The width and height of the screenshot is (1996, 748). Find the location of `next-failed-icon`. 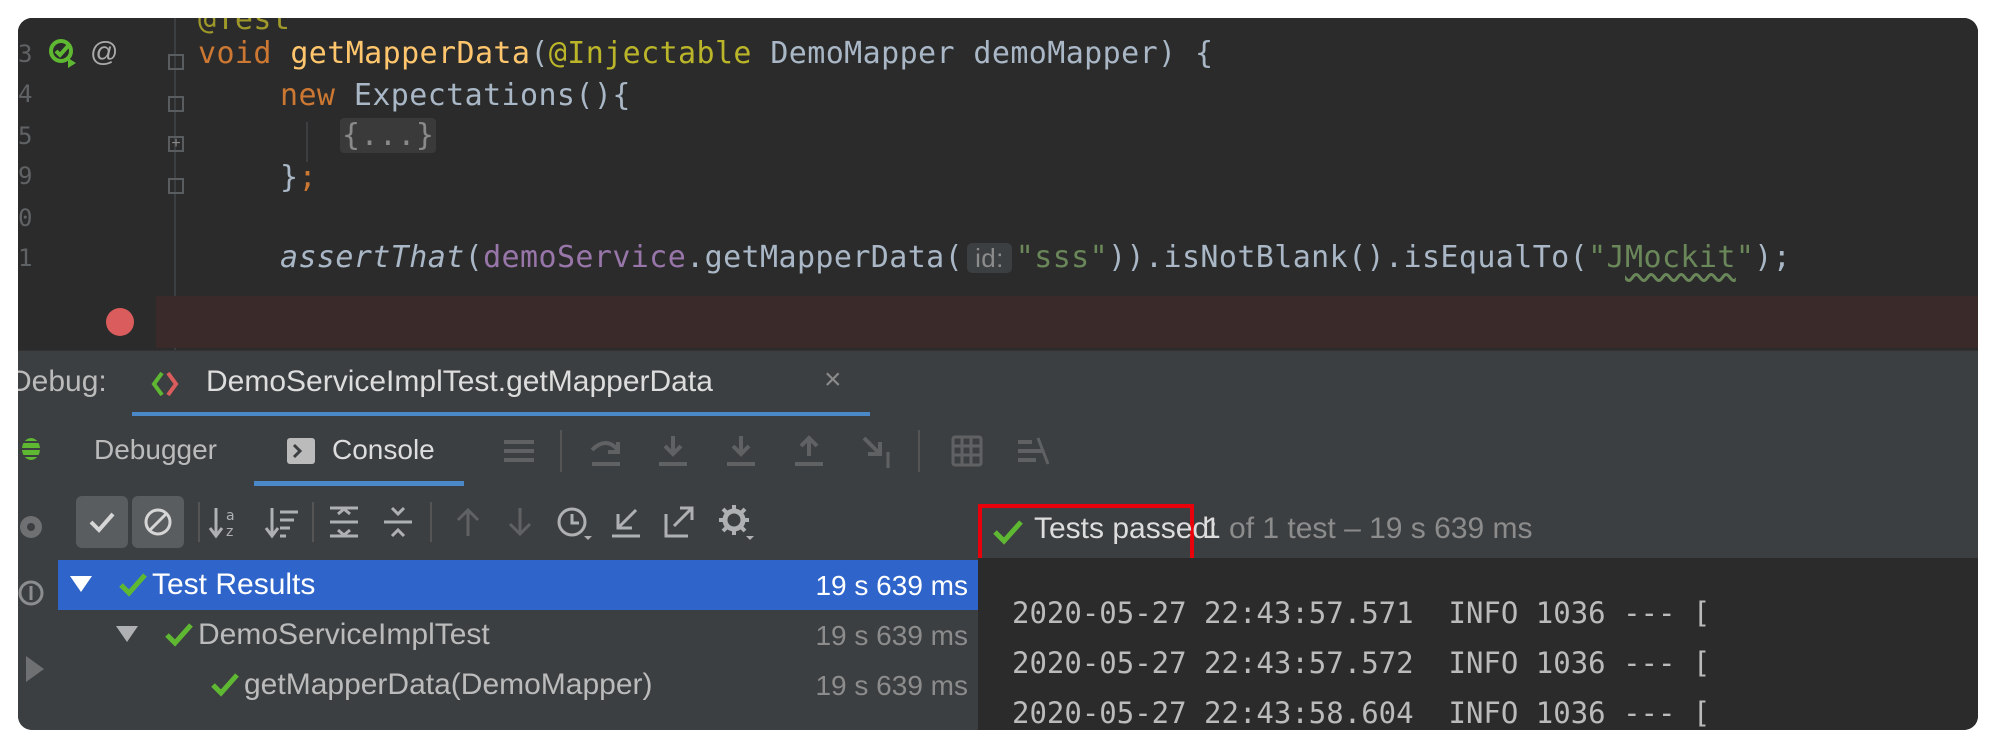

next-failed-icon is located at coordinates (520, 522).